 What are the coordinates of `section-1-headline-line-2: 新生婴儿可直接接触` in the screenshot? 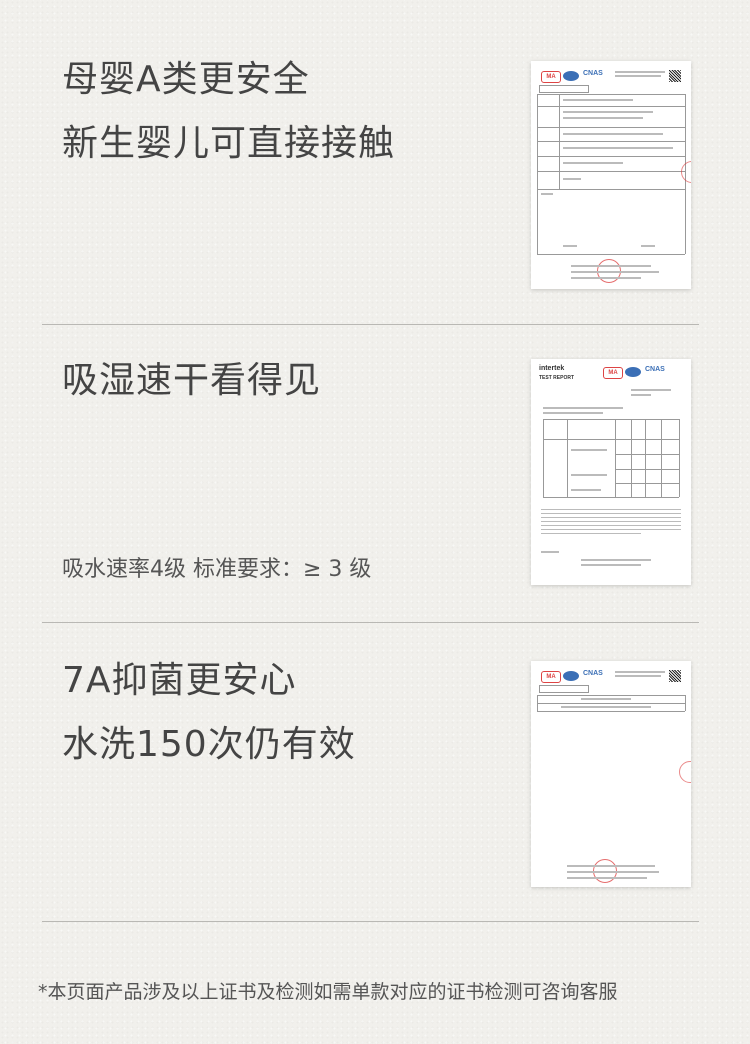 It's located at (229, 143).